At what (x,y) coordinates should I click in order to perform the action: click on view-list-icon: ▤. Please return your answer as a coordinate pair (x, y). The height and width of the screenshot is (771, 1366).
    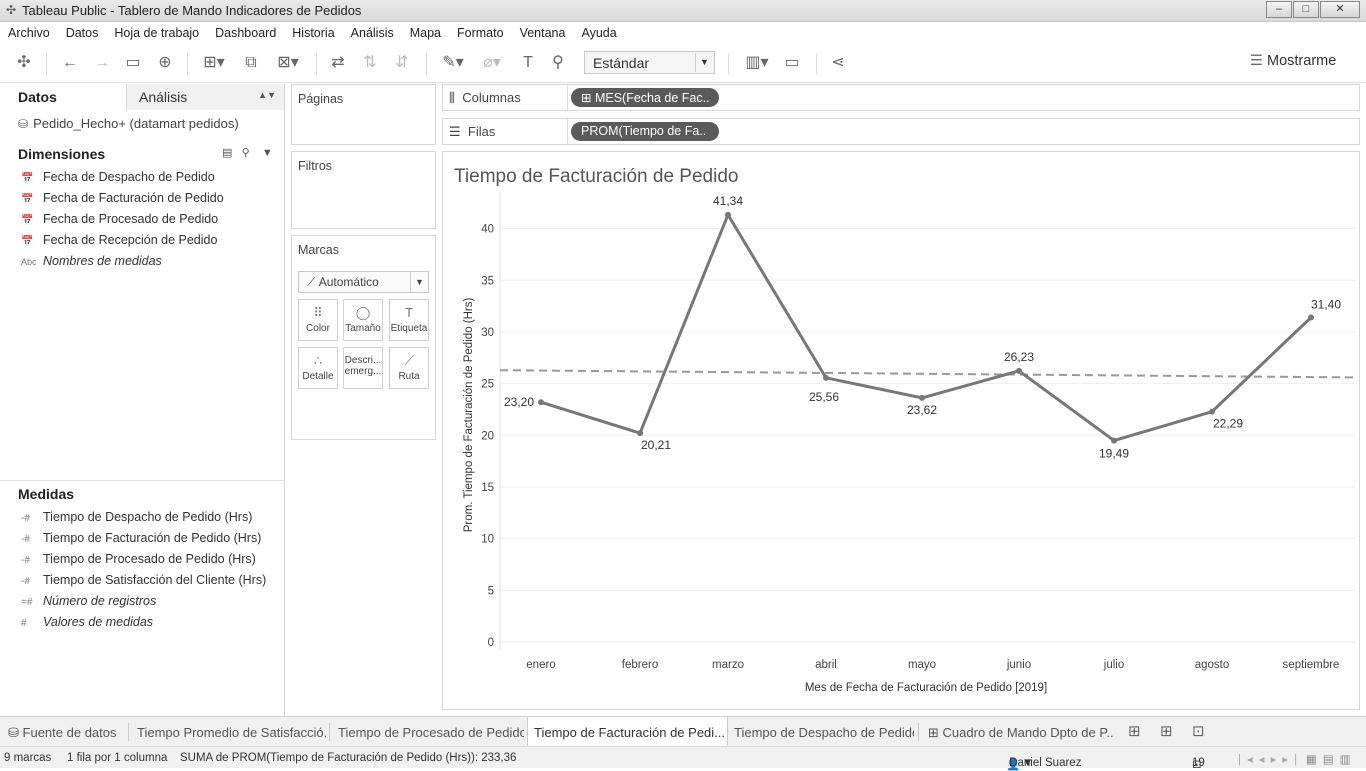
    Looking at the image, I should click on (227, 153).